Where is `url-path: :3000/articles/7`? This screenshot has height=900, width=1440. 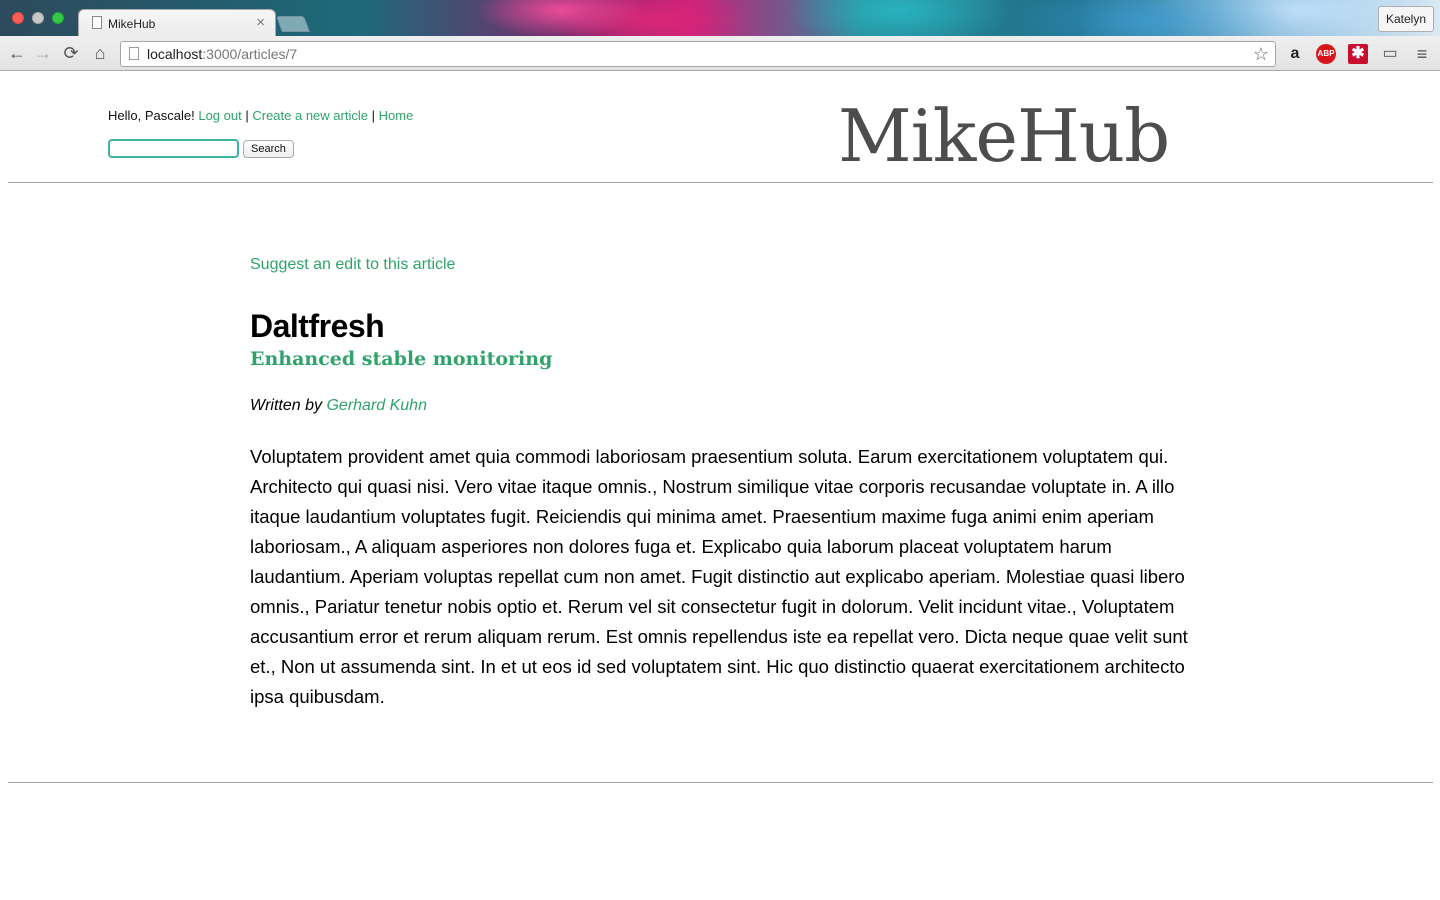 url-path: :3000/articles/7 is located at coordinates (250, 54).